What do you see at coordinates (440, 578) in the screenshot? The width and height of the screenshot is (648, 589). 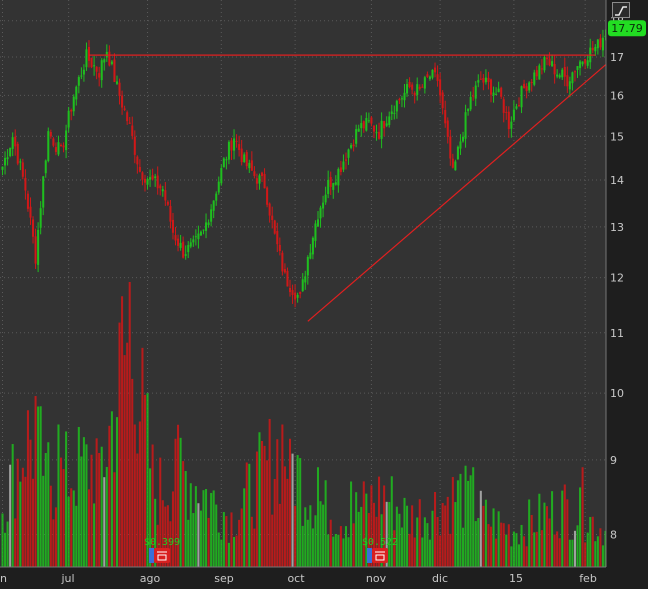 I see `time-tick-label: dic` at bounding box center [440, 578].